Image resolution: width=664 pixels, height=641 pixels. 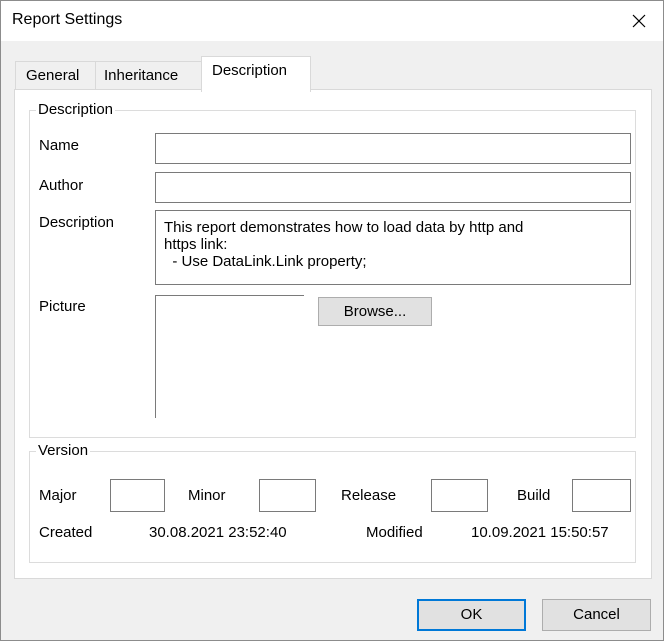 I want to click on close-icon, so click(x=639, y=21).